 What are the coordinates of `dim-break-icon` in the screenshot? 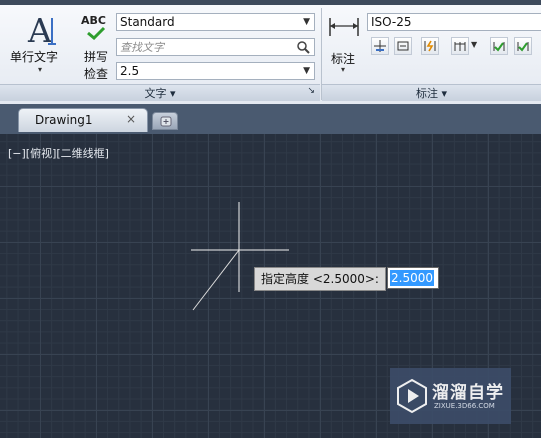 It's located at (499, 46).